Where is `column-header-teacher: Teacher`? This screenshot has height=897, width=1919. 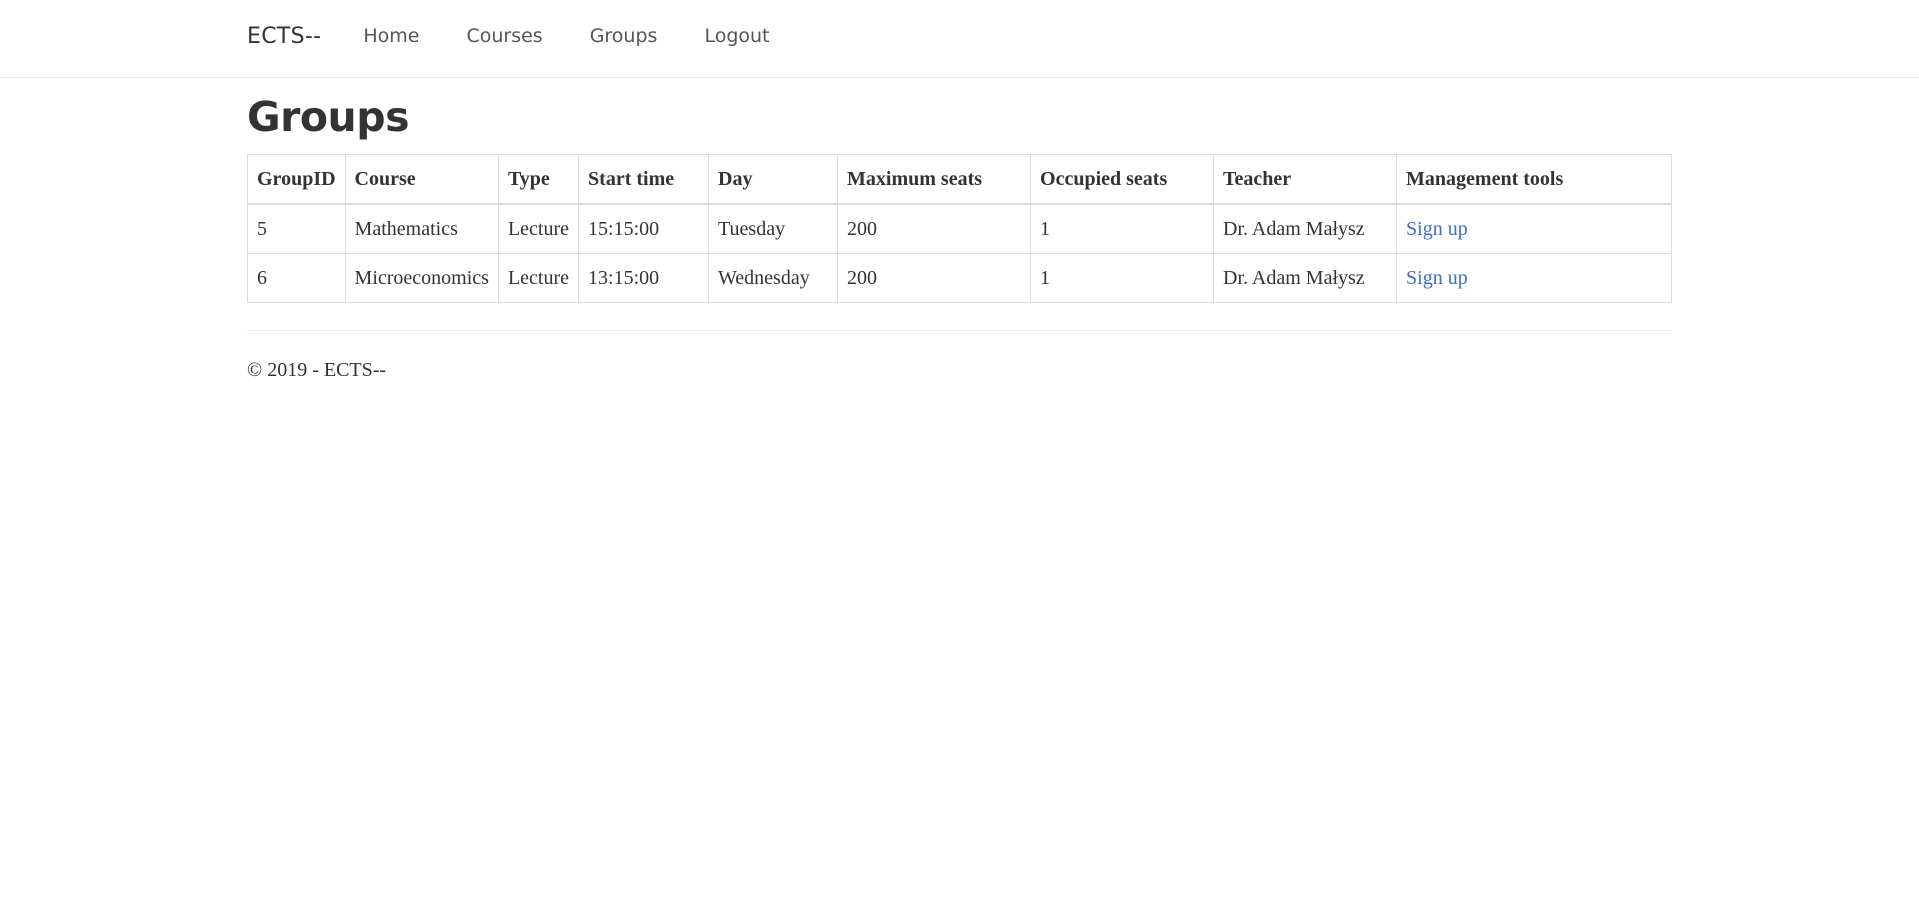 column-header-teacher: Teacher is located at coordinates (1305, 179).